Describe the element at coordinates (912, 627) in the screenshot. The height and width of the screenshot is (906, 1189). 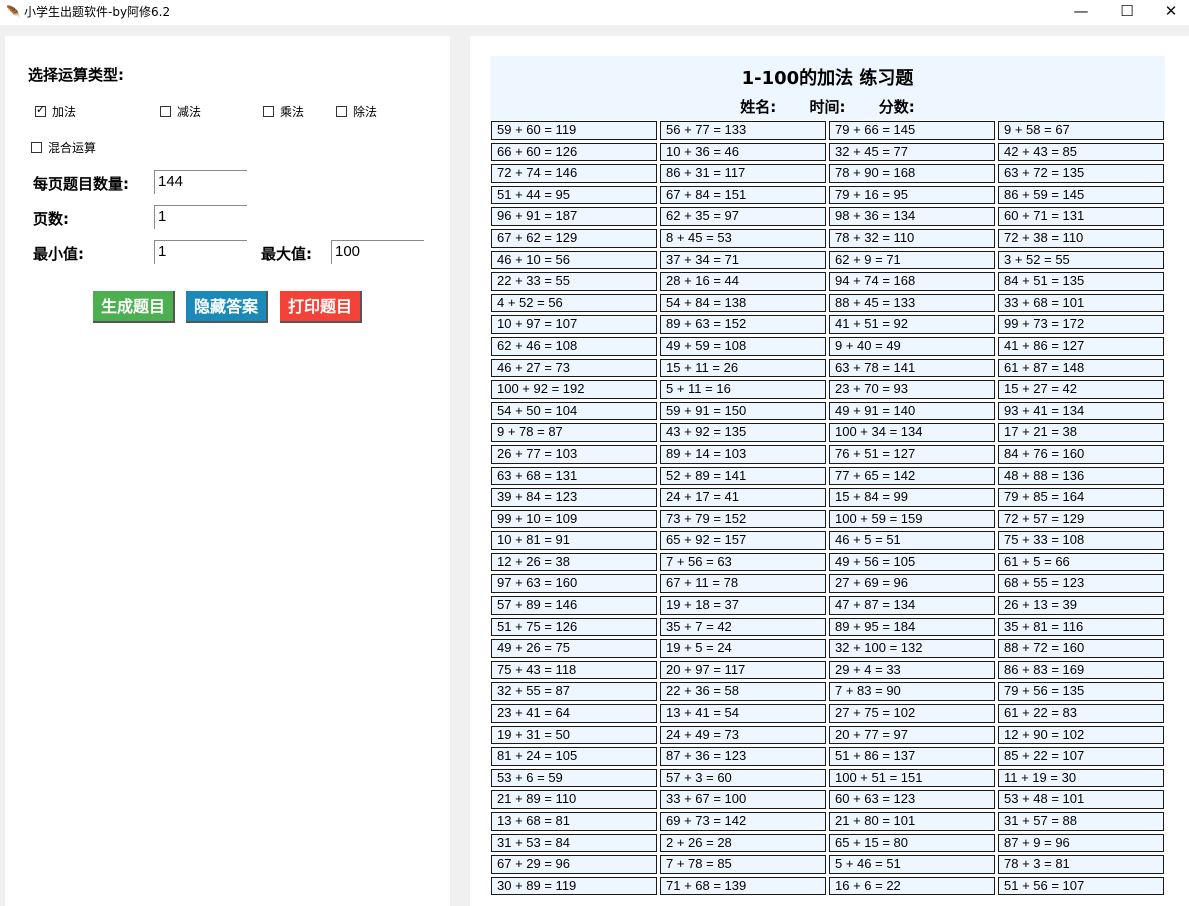
I see `problem-cell: 89 + 95 = 184` at that location.